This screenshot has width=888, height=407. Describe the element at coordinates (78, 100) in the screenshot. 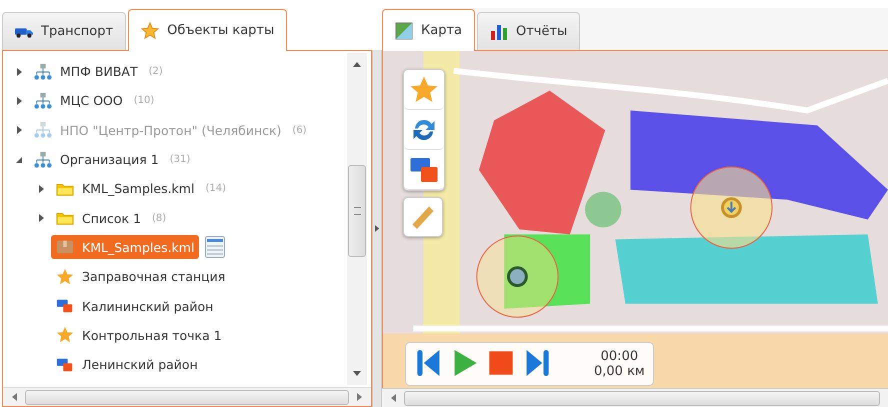

I see `tree-item: МЦС ООО` at that location.